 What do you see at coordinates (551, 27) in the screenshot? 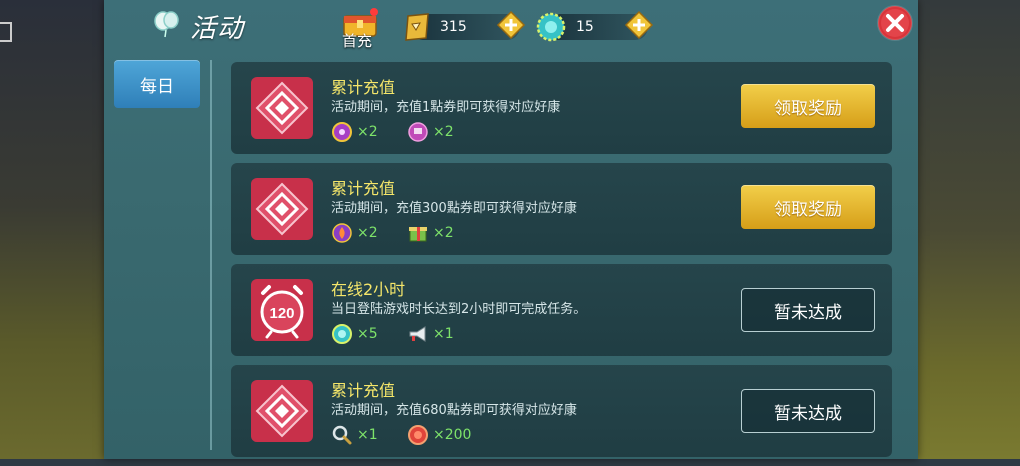
I see `teal-gem-icon` at bounding box center [551, 27].